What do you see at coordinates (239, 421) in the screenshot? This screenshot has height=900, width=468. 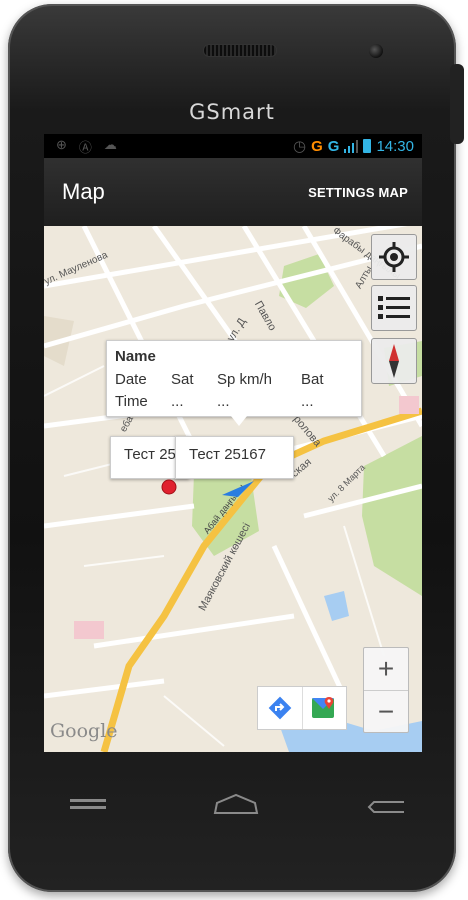 I see `info-window-pointer` at bounding box center [239, 421].